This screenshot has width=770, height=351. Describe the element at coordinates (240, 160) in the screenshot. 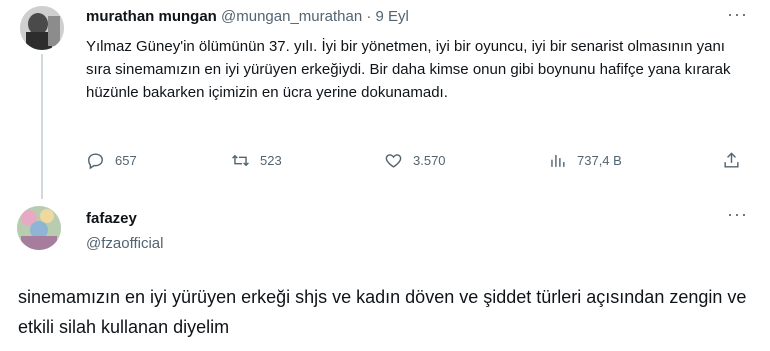

I see `repost-icon` at that location.